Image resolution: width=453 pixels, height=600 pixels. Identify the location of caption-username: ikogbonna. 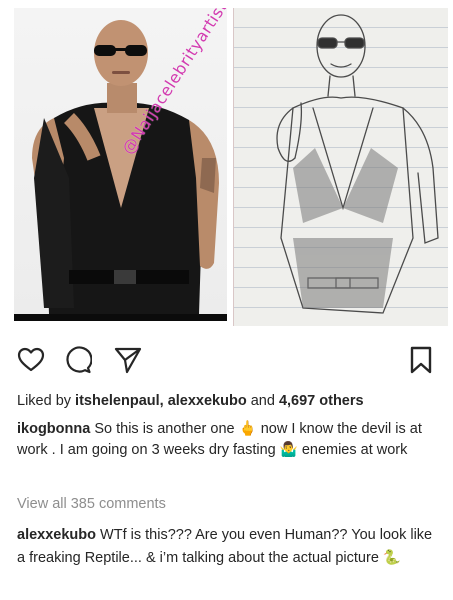
(53, 429).